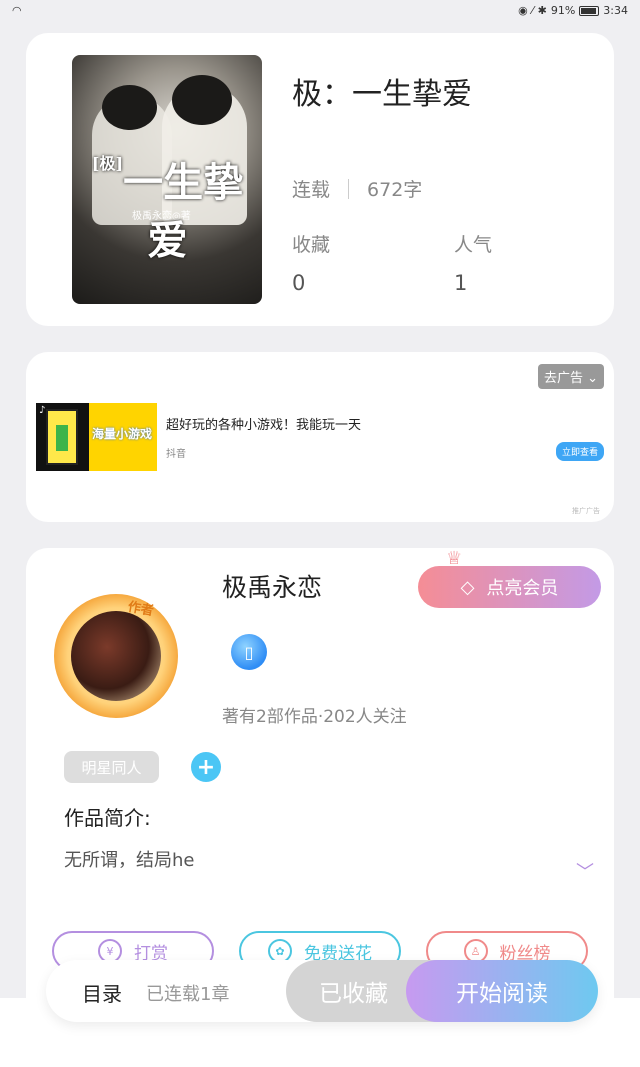 This screenshot has width=640, height=1067. I want to click on clock: 3:34, so click(615, 10).